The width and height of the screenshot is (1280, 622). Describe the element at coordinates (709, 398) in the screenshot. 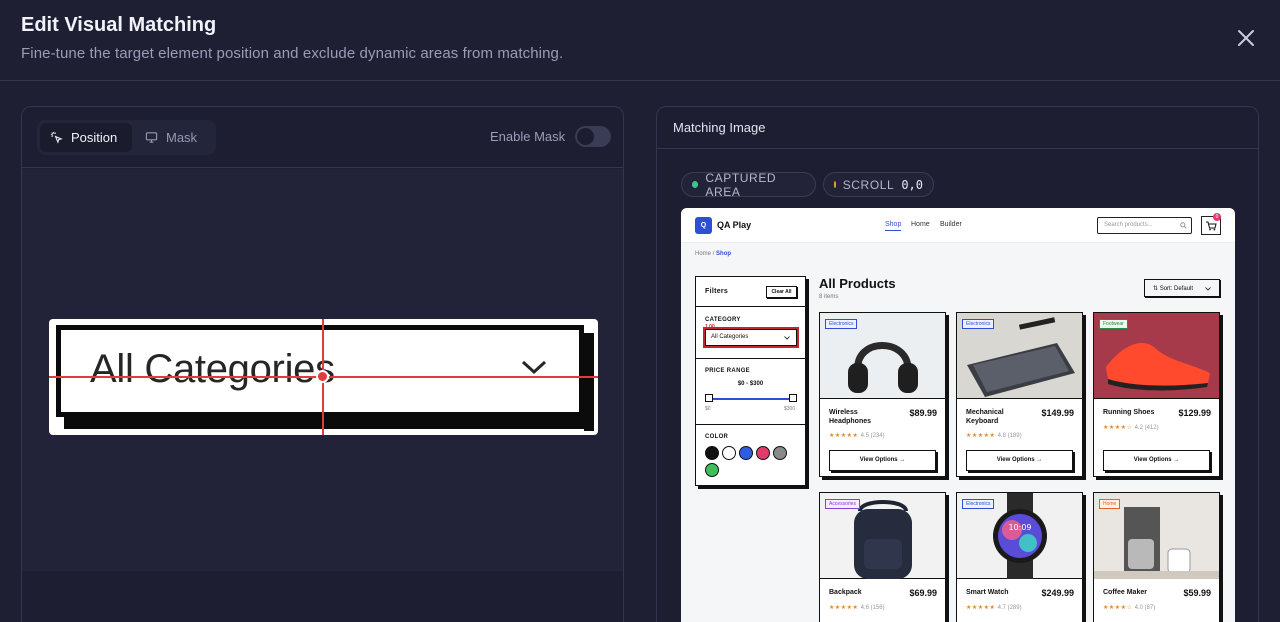

I see `price-slider-min-handle` at that location.